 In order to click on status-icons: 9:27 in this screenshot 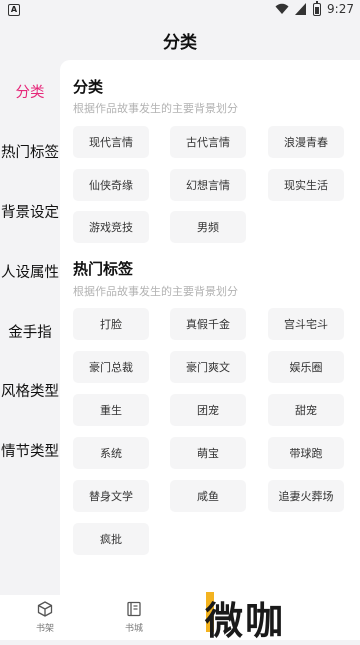, I will do `click(314, 8)`.